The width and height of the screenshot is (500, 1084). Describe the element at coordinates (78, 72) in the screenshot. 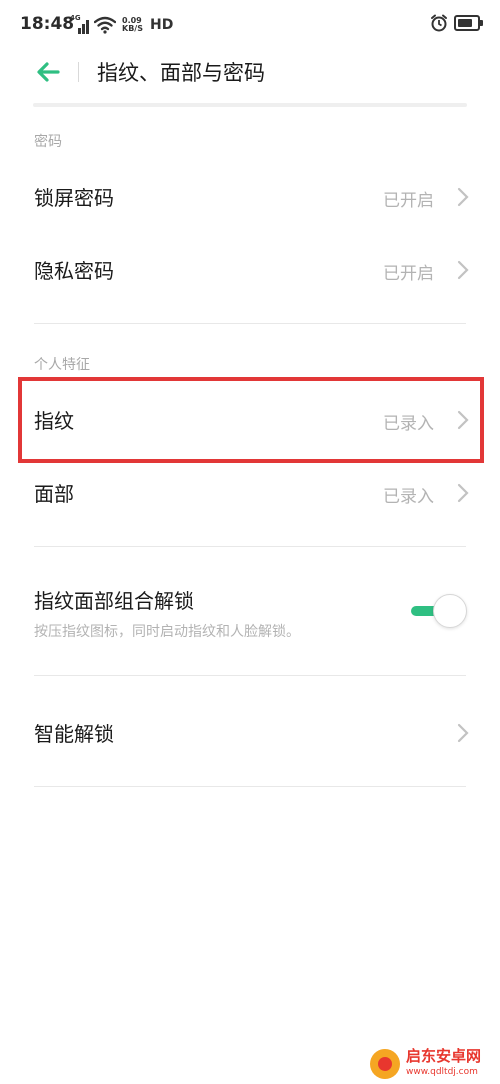

I see `title-divider` at that location.